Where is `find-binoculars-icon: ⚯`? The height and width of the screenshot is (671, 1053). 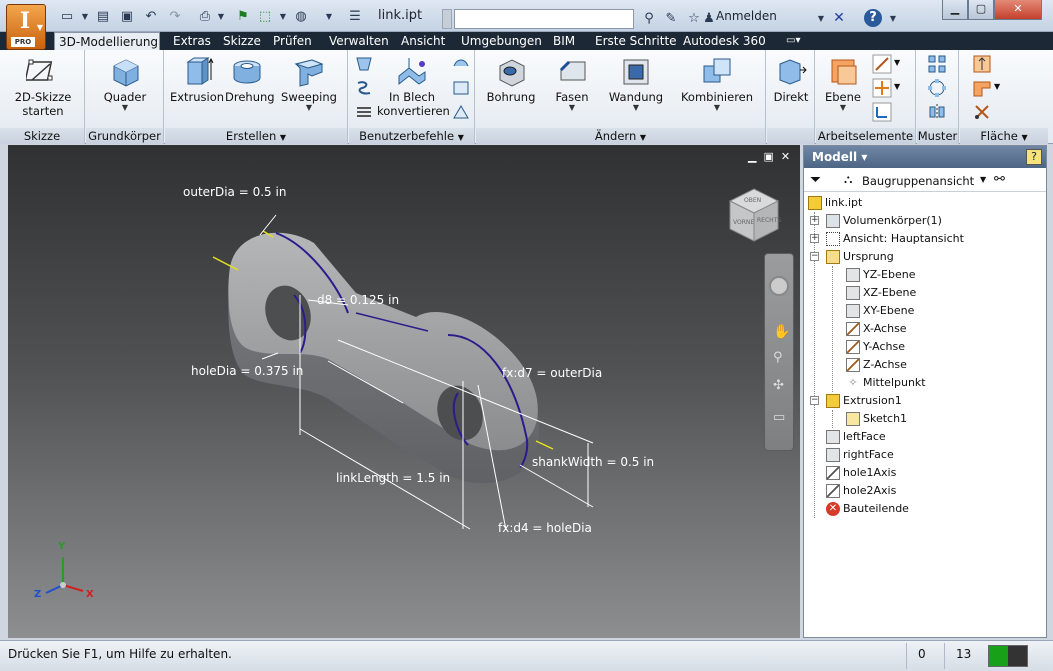 find-binoculars-icon: ⚯ is located at coordinates (999, 179).